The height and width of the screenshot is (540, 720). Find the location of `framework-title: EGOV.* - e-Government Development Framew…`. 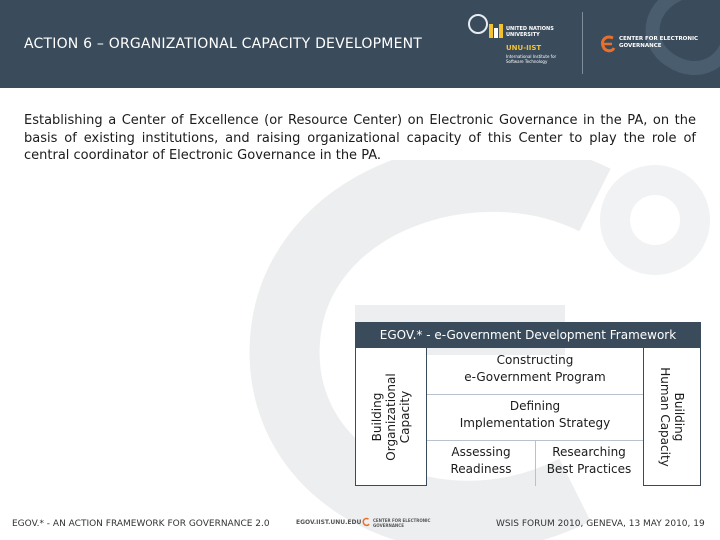

framework-title: EGOV.* - e-Government Development Framew… is located at coordinates (528, 335).